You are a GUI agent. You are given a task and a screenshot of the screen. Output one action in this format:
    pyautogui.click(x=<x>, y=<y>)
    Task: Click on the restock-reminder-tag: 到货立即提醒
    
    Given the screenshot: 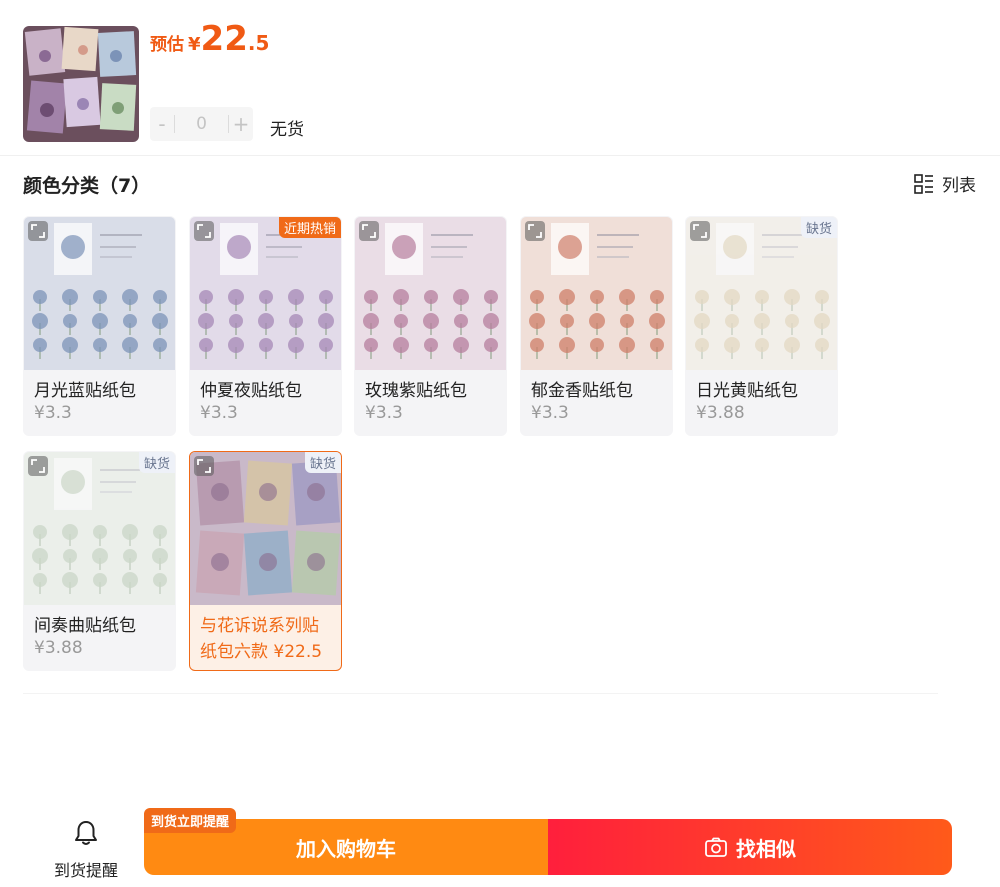 What is the action you would take?
    pyautogui.click(x=190, y=820)
    